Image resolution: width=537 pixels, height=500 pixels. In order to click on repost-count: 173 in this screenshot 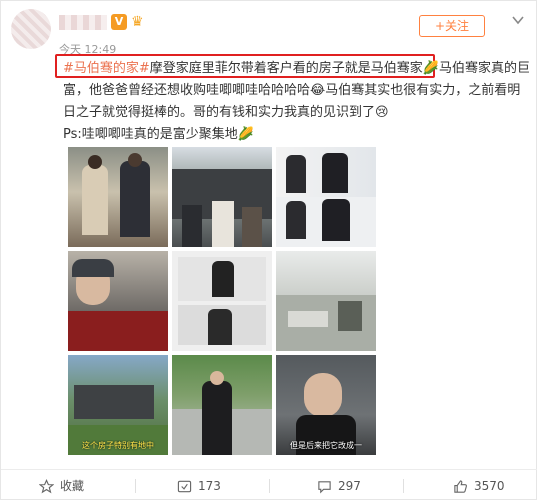, I will do `click(209, 486)`.